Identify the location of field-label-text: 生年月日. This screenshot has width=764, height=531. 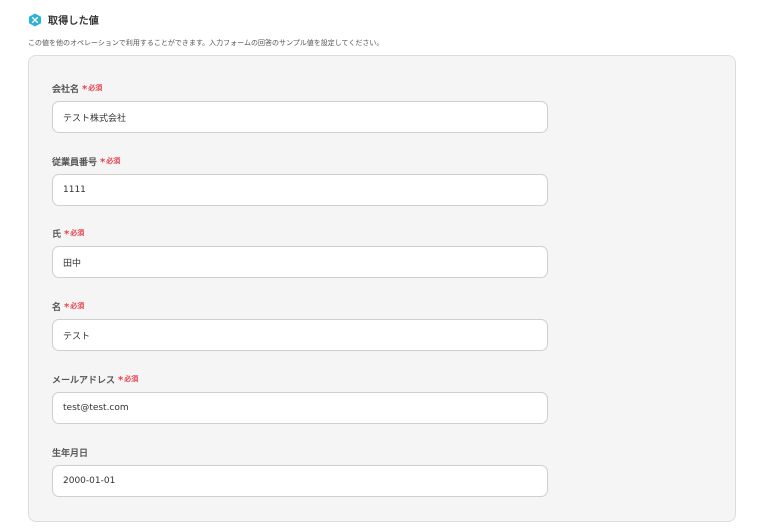
(70, 453).